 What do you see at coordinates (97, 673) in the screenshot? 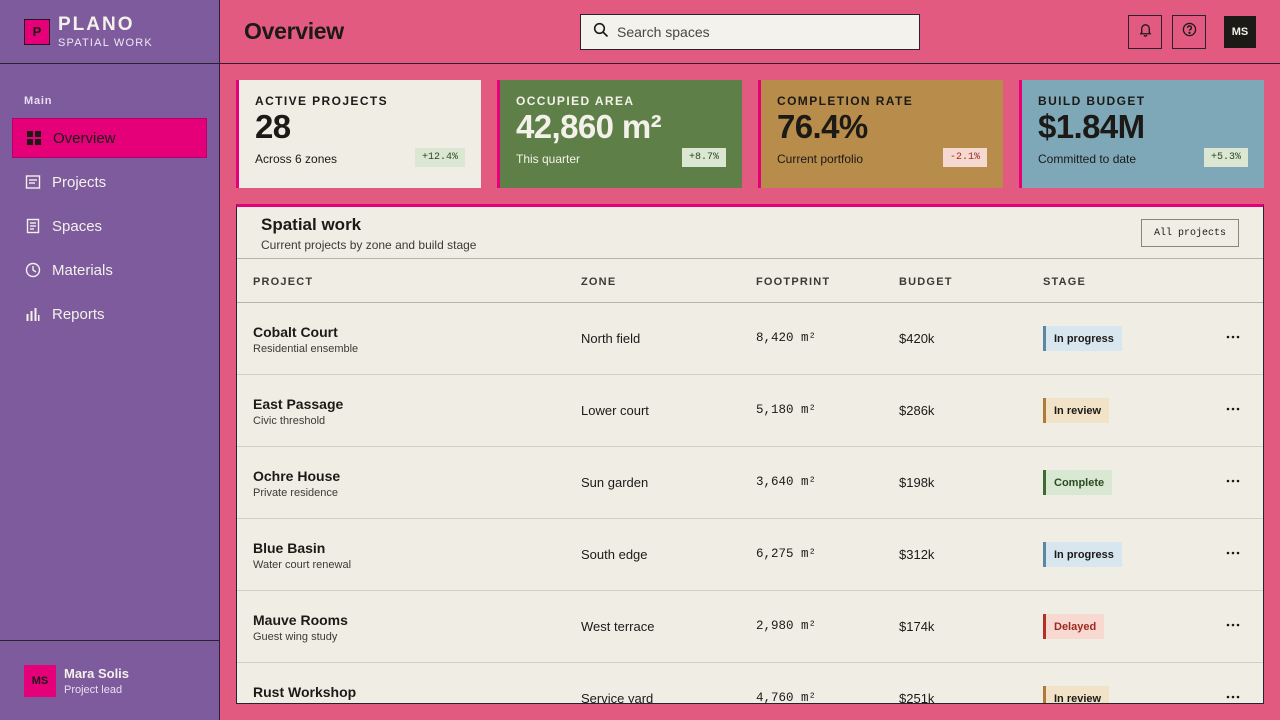
I see `user-name: Mara Solis` at bounding box center [97, 673].